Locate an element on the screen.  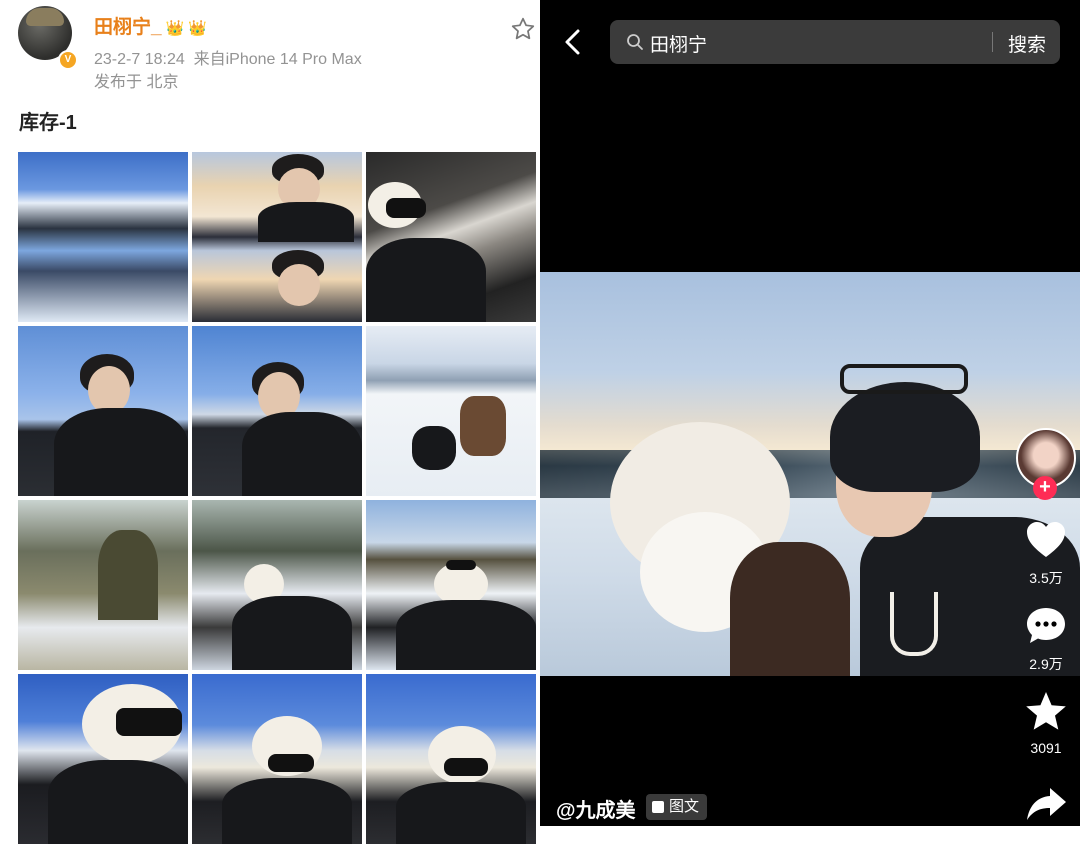
photo-subject-drawstring is located at coordinates (914, 624).